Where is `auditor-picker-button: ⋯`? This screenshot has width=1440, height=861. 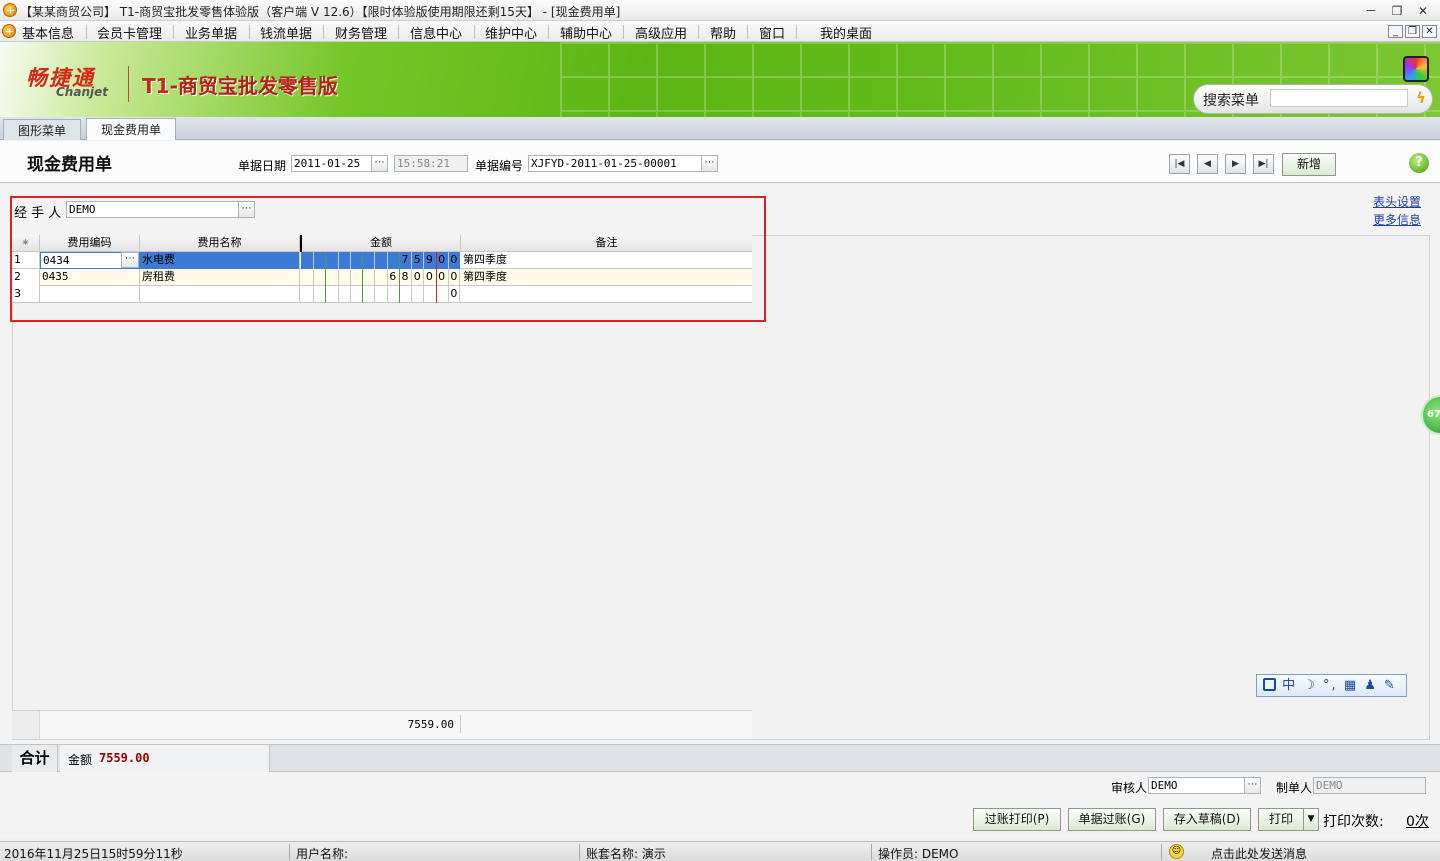
auditor-picker-button: ⋯ is located at coordinates (1252, 785).